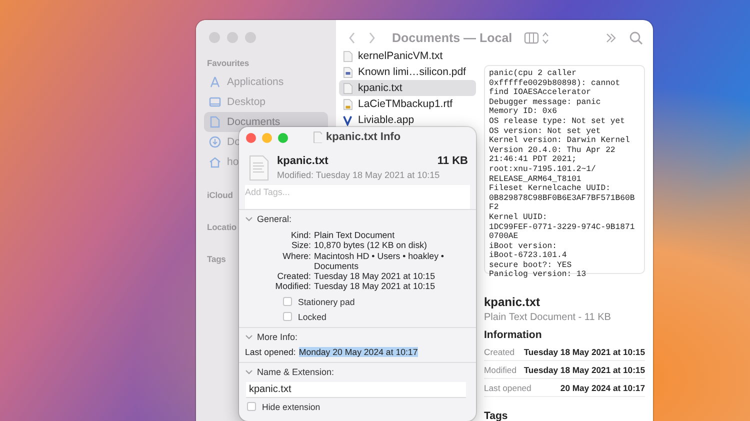  What do you see at coordinates (277, 337) in the screenshot?
I see `section-heading: More Info:` at bounding box center [277, 337].